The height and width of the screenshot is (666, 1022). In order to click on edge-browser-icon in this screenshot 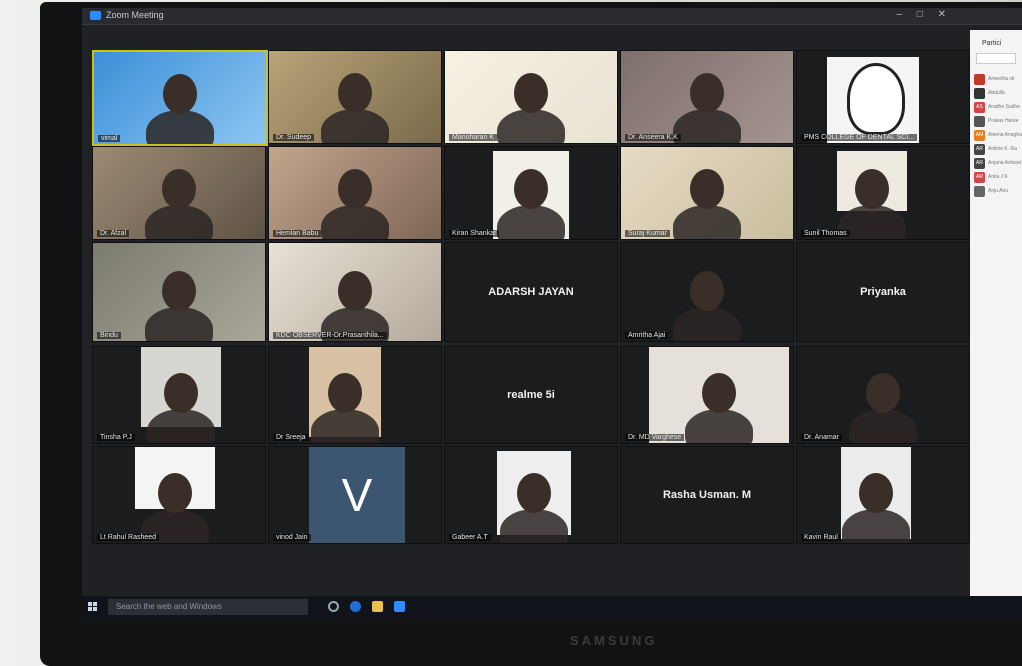, I will do `click(355, 606)`.